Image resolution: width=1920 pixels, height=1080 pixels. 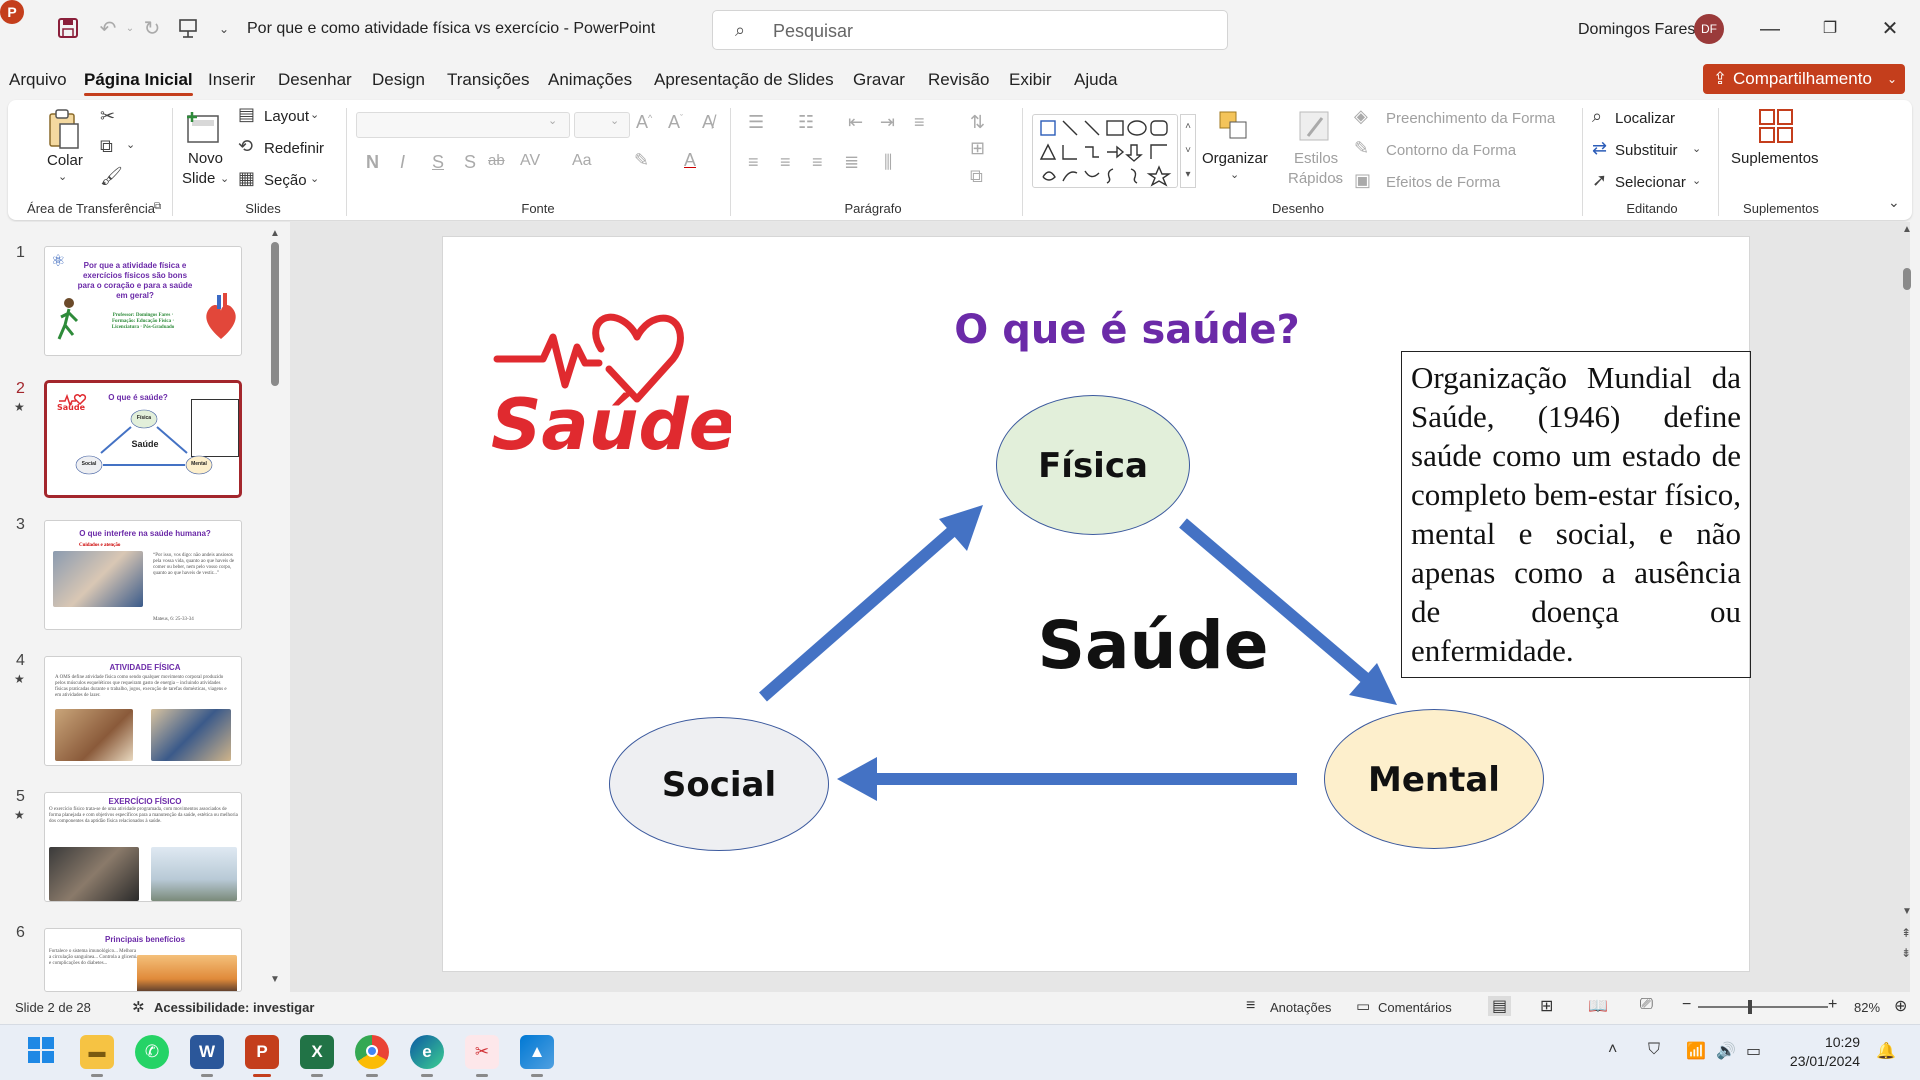 What do you see at coordinates (372, 162) in the screenshot?
I see `bold-icon: N` at bounding box center [372, 162].